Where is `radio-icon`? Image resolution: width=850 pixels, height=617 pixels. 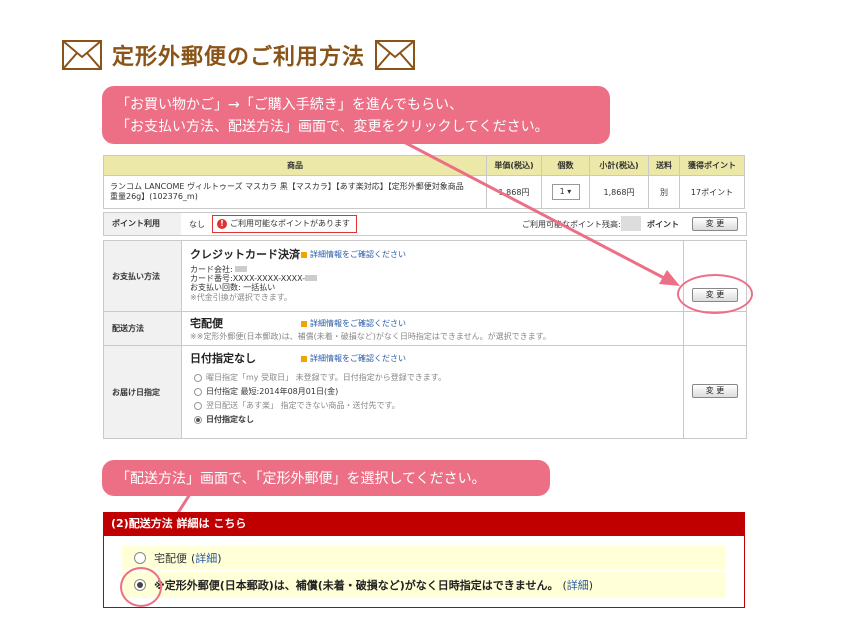
radio-icon is located at coordinates (140, 558).